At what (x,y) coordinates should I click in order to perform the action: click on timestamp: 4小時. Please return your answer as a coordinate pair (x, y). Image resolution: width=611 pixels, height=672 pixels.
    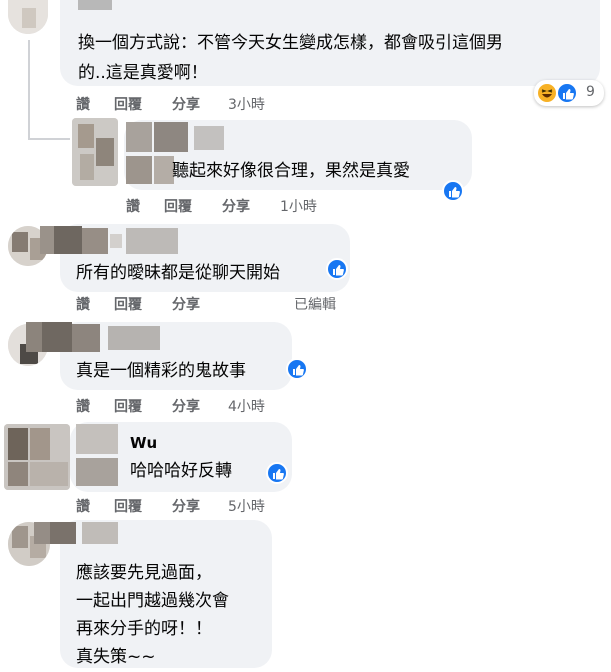
    Looking at the image, I should click on (246, 406).